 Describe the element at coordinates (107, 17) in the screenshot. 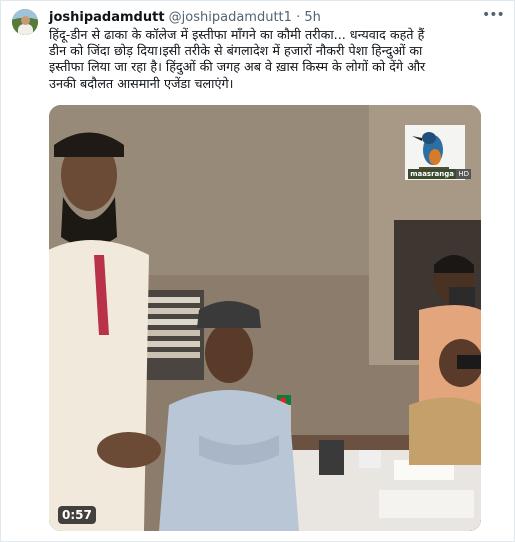

I see `display-name: joshipadamdutt` at that location.